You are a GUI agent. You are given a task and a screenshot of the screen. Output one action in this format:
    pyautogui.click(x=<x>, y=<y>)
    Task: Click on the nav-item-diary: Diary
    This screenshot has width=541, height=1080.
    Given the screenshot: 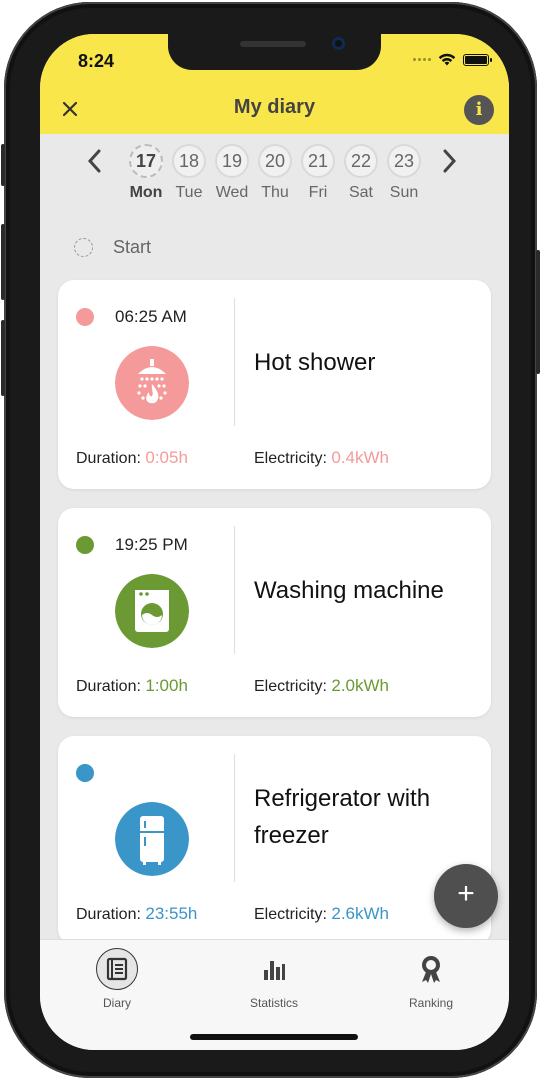 What is the action you would take?
    pyautogui.click(x=117, y=979)
    